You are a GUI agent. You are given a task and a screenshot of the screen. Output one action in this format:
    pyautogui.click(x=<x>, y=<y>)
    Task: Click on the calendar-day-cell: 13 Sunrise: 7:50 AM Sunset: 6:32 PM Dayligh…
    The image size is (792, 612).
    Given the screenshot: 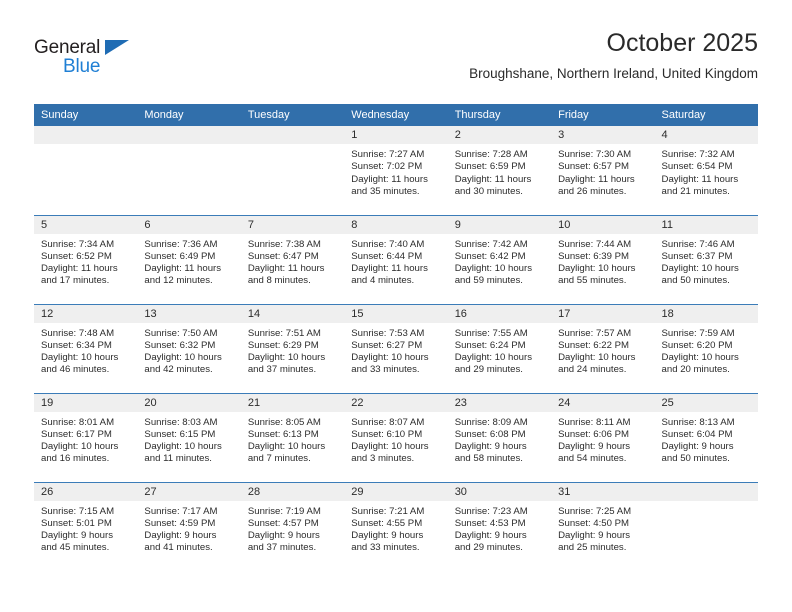 What is the action you would take?
    pyautogui.click(x=189, y=348)
    